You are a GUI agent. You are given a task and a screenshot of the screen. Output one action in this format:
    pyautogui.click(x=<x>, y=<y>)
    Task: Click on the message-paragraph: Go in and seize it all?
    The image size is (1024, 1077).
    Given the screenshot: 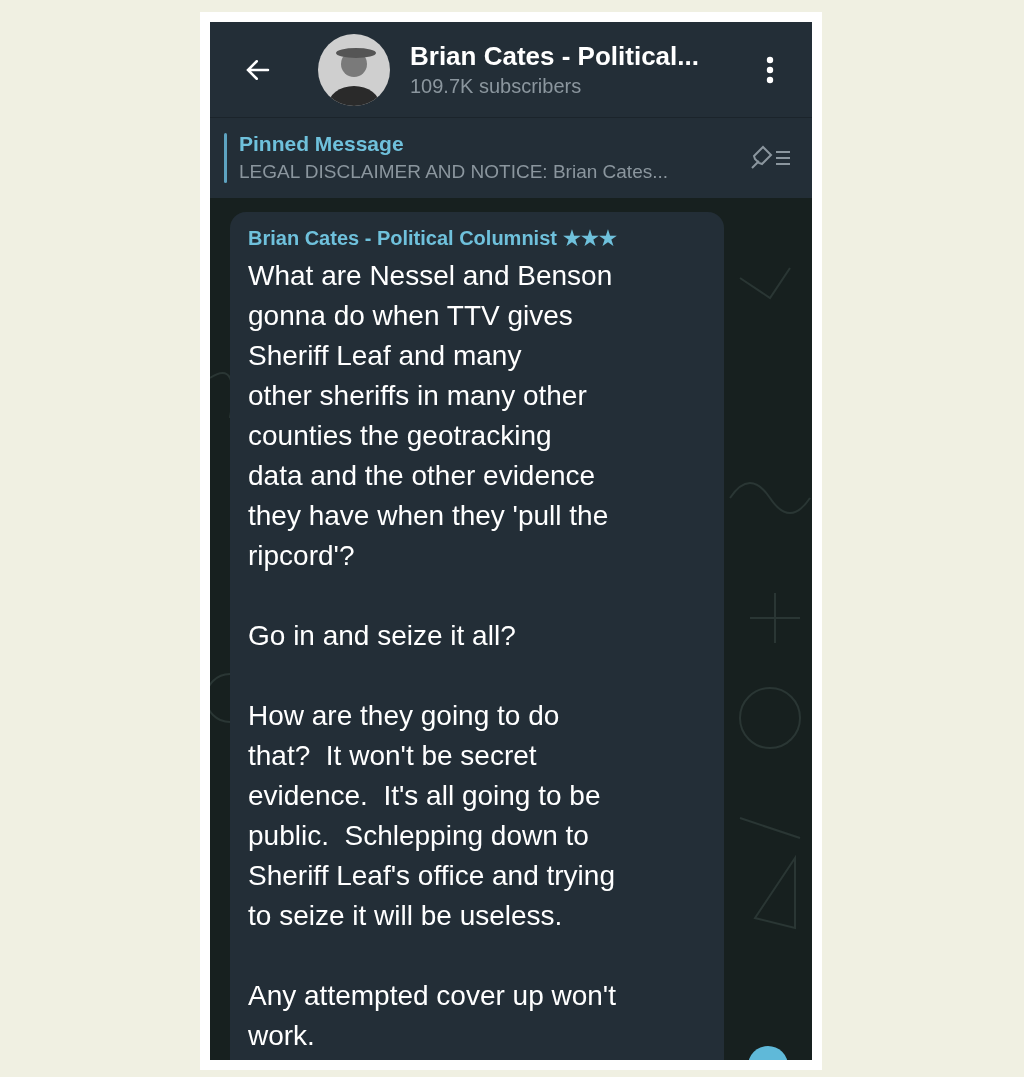 What is the action you would take?
    pyautogui.click(x=382, y=636)
    